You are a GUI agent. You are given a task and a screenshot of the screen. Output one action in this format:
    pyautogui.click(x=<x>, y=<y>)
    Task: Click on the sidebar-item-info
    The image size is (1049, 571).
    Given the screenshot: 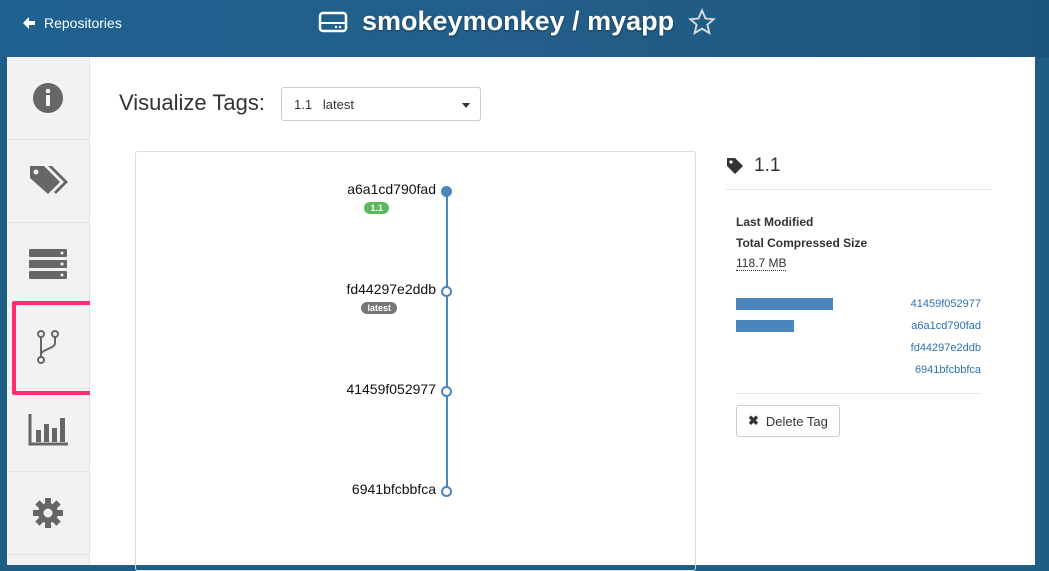 What is the action you would take?
    pyautogui.click(x=48, y=98)
    